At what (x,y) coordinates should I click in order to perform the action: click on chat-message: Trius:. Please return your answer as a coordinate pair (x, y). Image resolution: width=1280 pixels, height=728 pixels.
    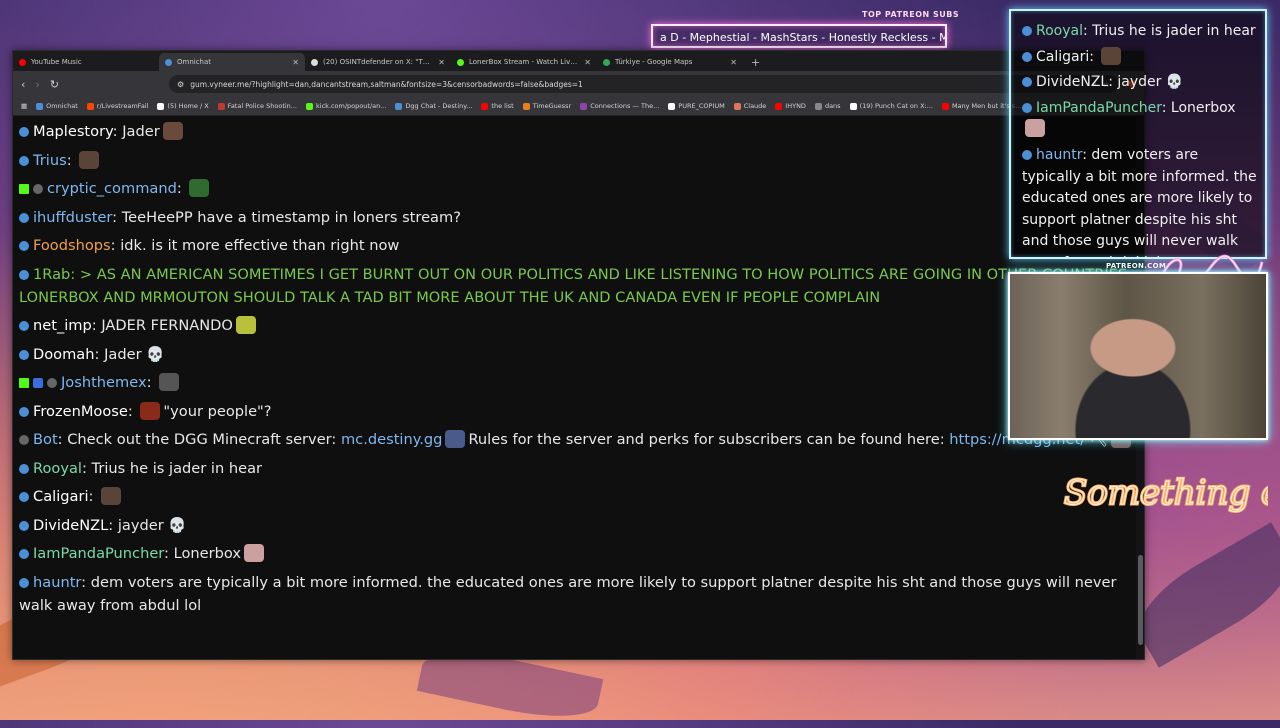
    Looking at the image, I should click on (577, 160).